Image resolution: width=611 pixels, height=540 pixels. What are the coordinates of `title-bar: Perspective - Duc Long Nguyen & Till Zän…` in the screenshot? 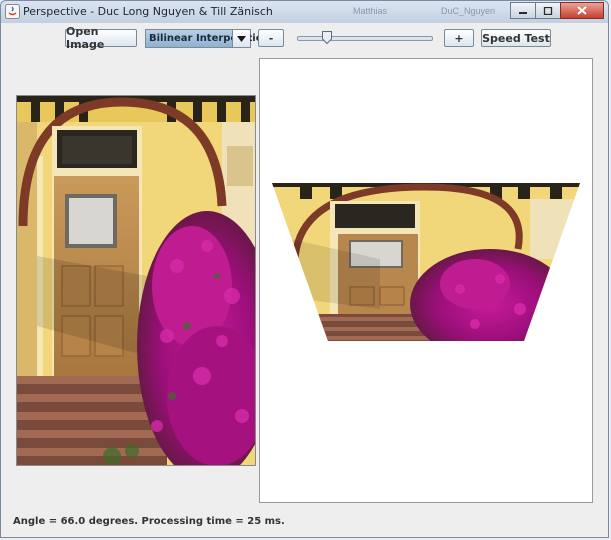 It's located at (304, 12).